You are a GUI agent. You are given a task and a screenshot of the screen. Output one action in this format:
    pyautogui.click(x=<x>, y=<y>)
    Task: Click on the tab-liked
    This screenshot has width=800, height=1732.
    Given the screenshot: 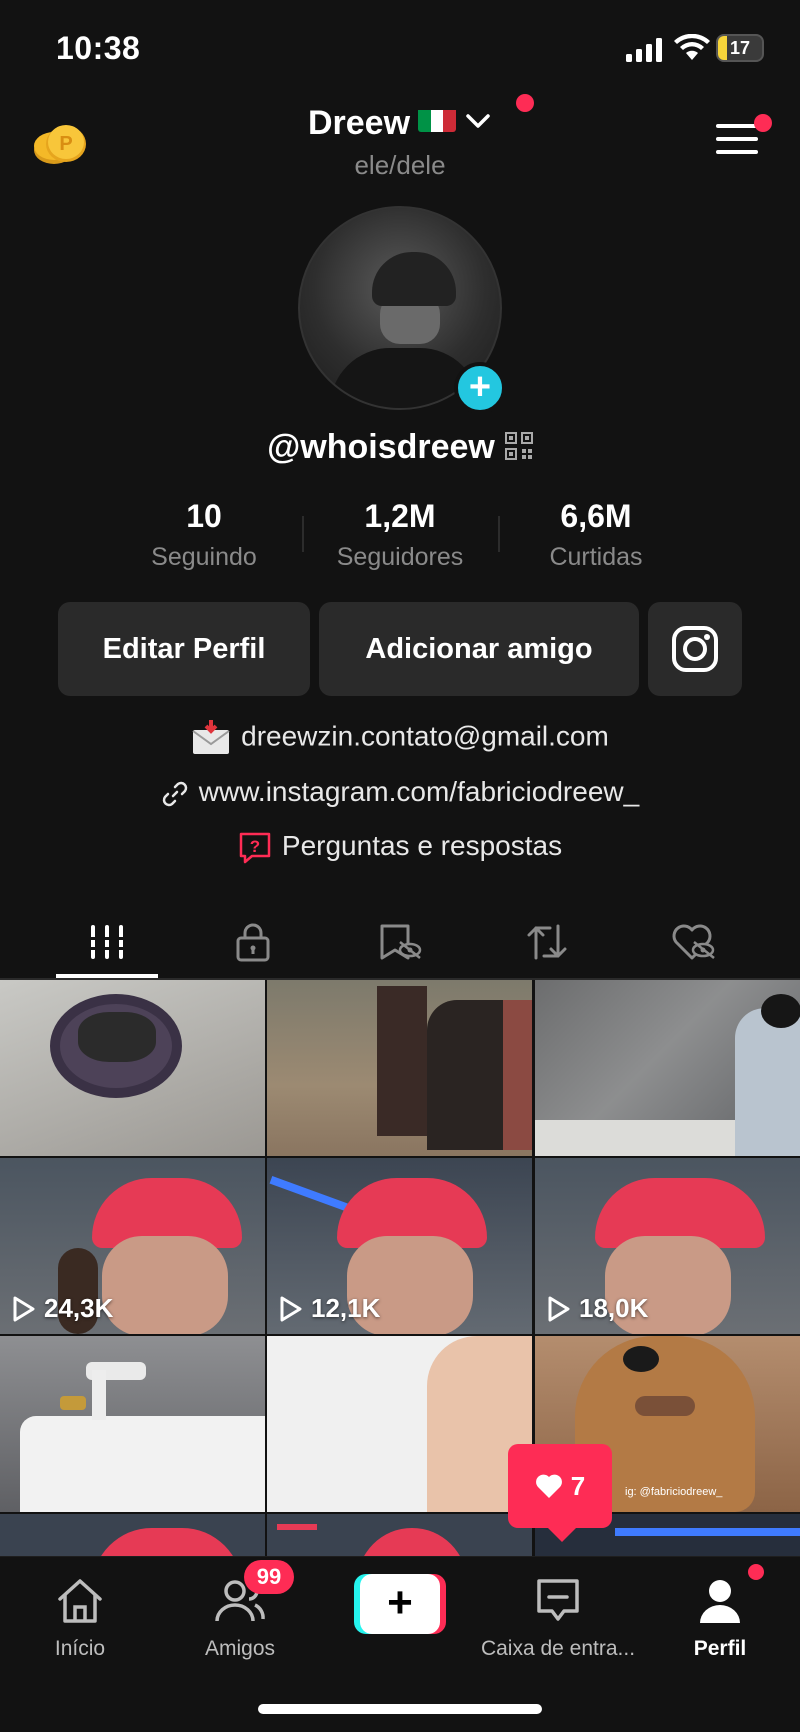 What is the action you would take?
    pyautogui.click(x=693, y=942)
    